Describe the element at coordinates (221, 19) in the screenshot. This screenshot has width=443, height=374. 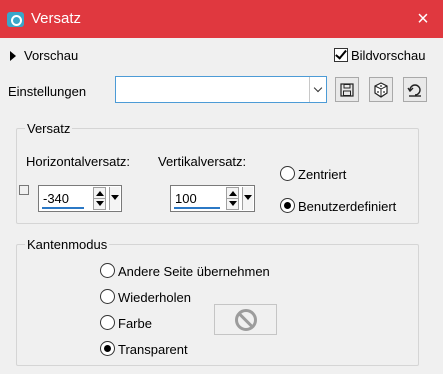
I see `title-bar: Versatz ×` at that location.